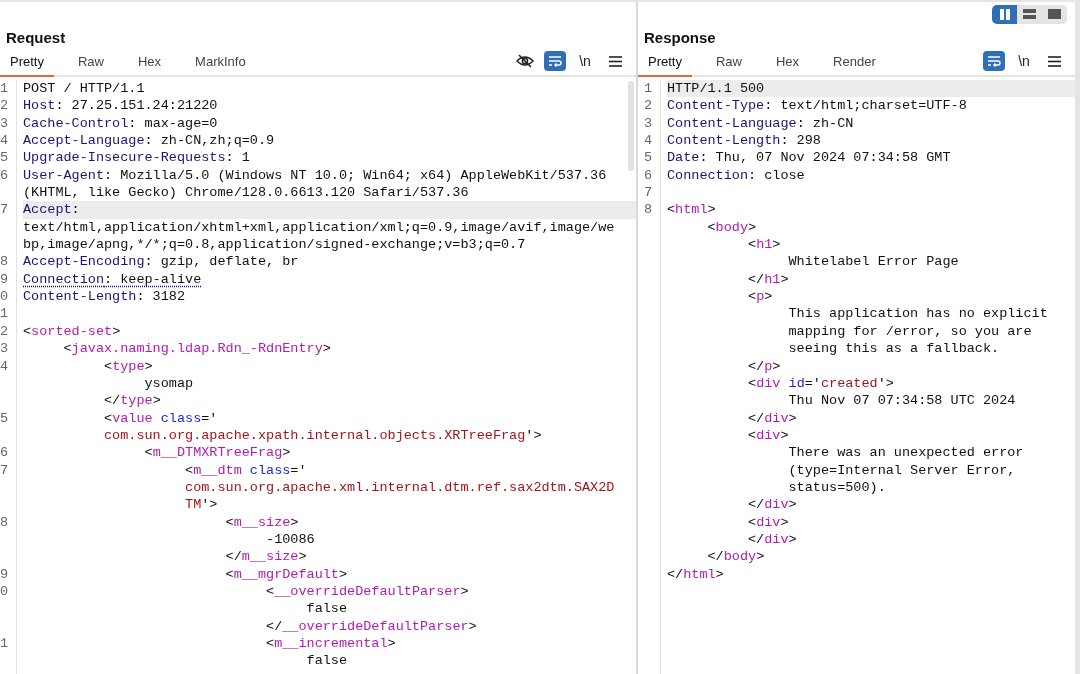 The width and height of the screenshot is (1080, 674). What do you see at coordinates (696, 574) in the screenshot?
I see `code-line: </html>` at bounding box center [696, 574].